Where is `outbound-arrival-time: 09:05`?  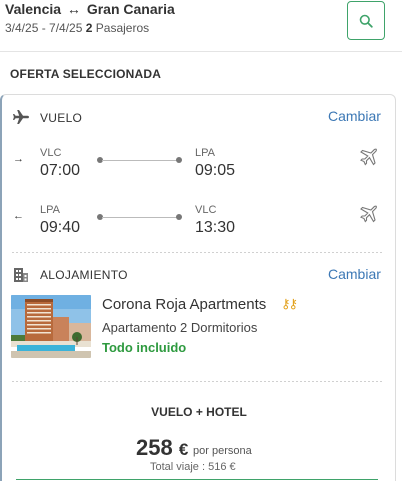
outbound-arrival-time: 09:05 is located at coordinates (215, 170).